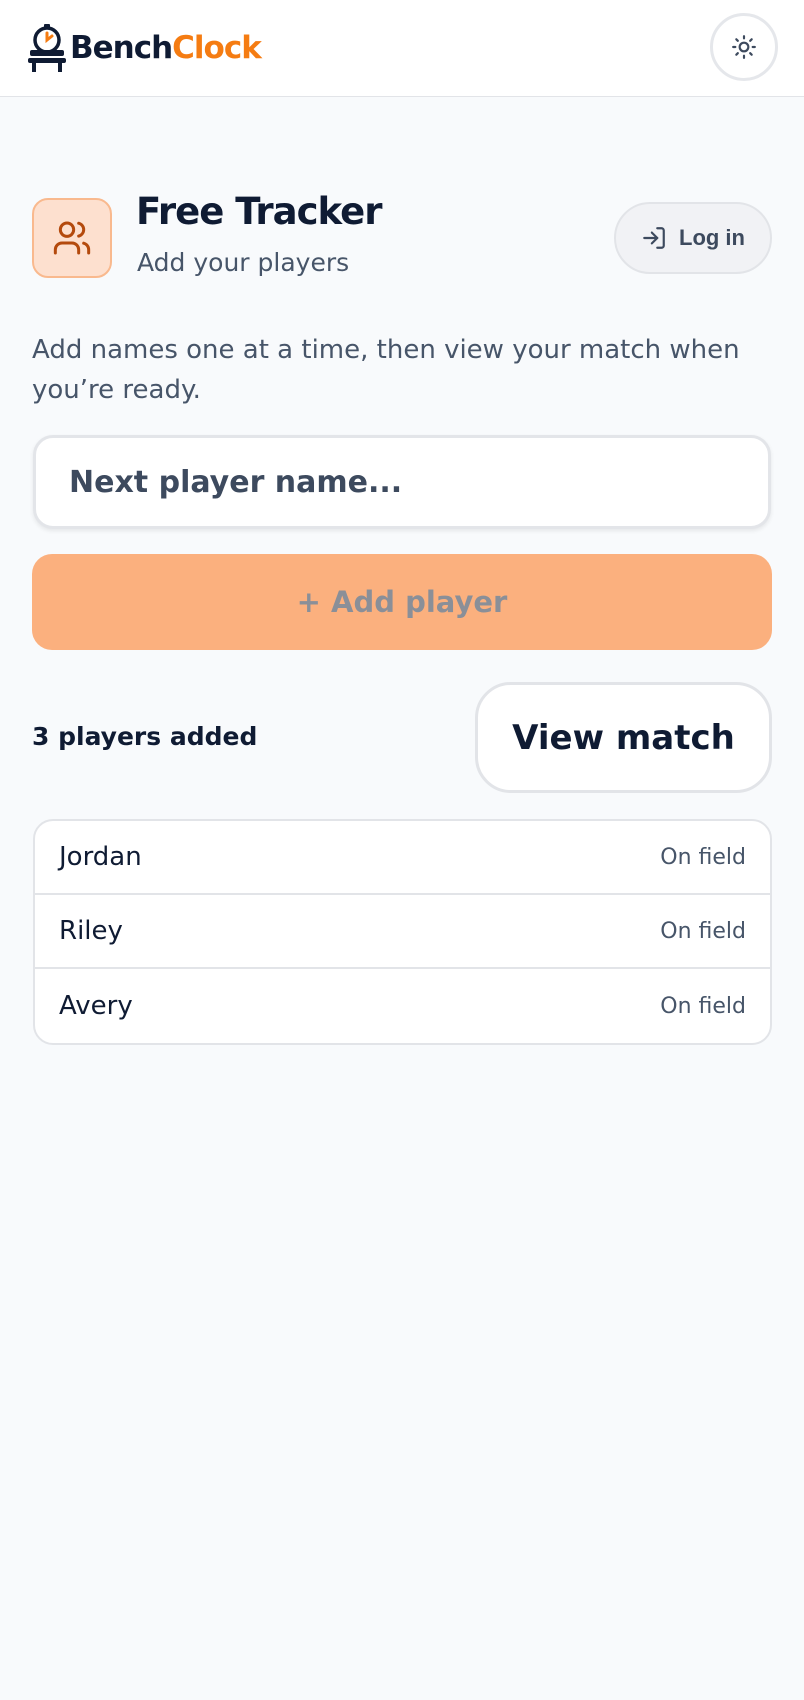  Describe the element at coordinates (96, 1006) in the screenshot. I see `player-name: Avery` at that location.